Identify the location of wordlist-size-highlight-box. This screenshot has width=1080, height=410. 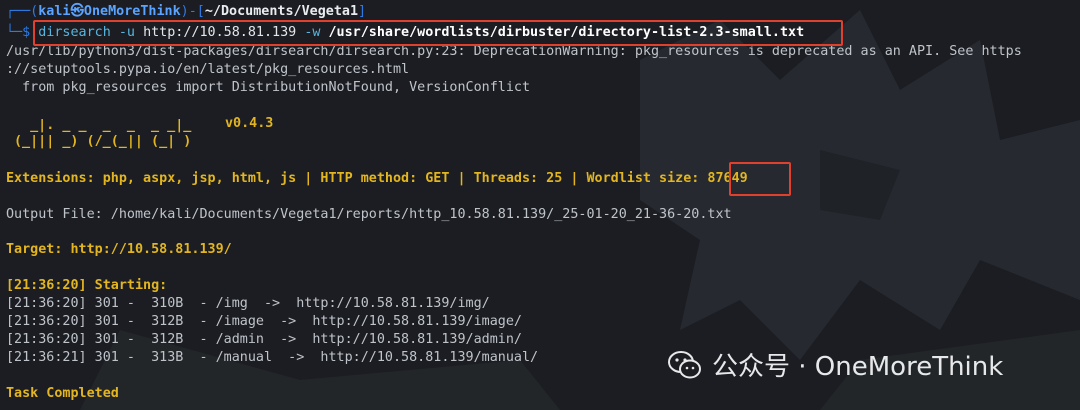
(760, 179).